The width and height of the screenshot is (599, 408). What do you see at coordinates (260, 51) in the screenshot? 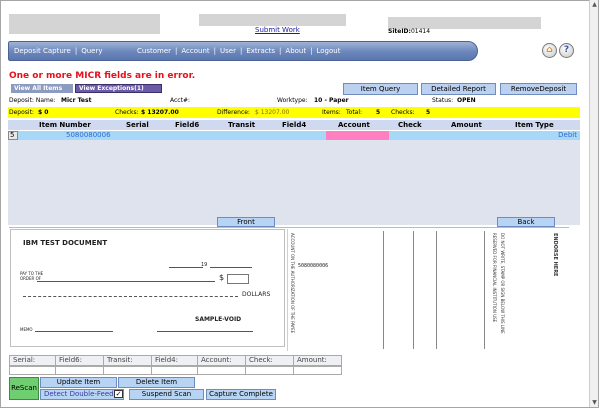
I see `nav-extracts: Extracts` at bounding box center [260, 51].